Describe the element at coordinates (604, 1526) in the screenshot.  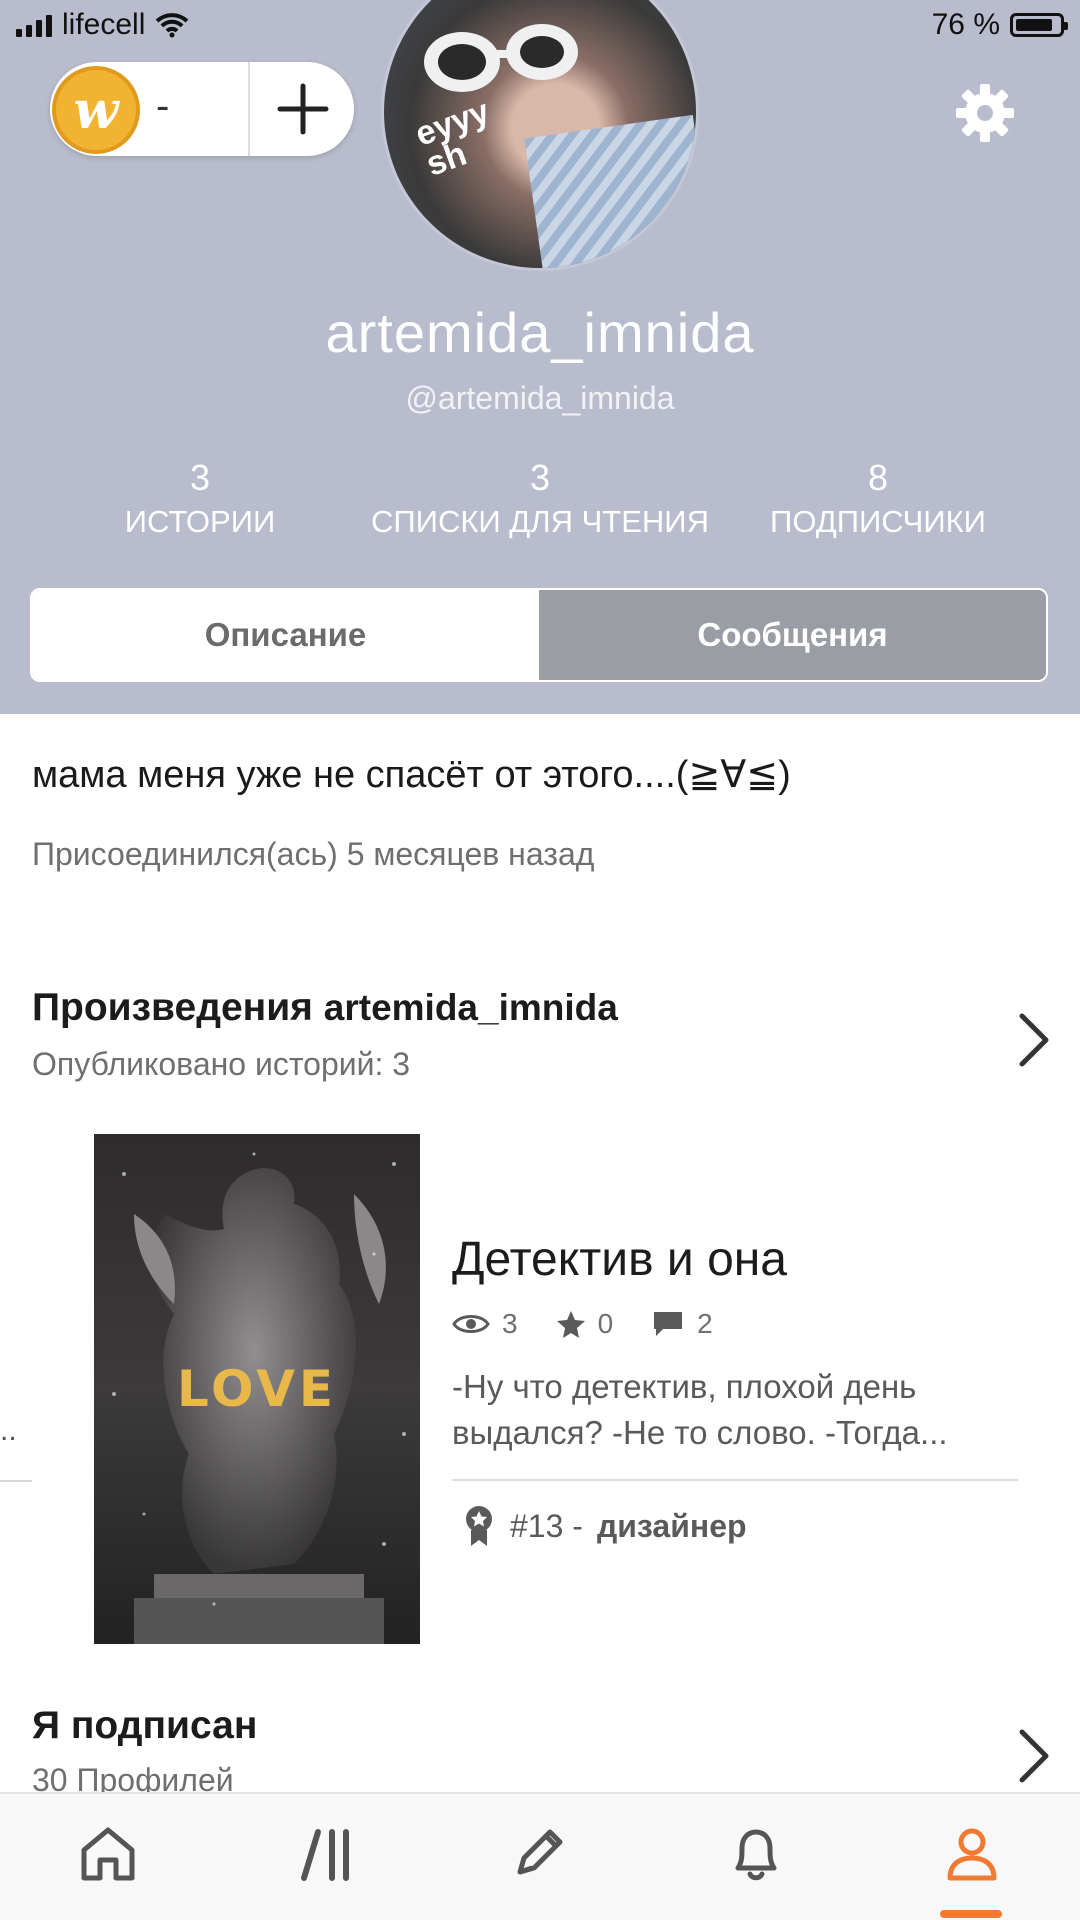
I see `story-ranking: #13 - дизайнер` at that location.